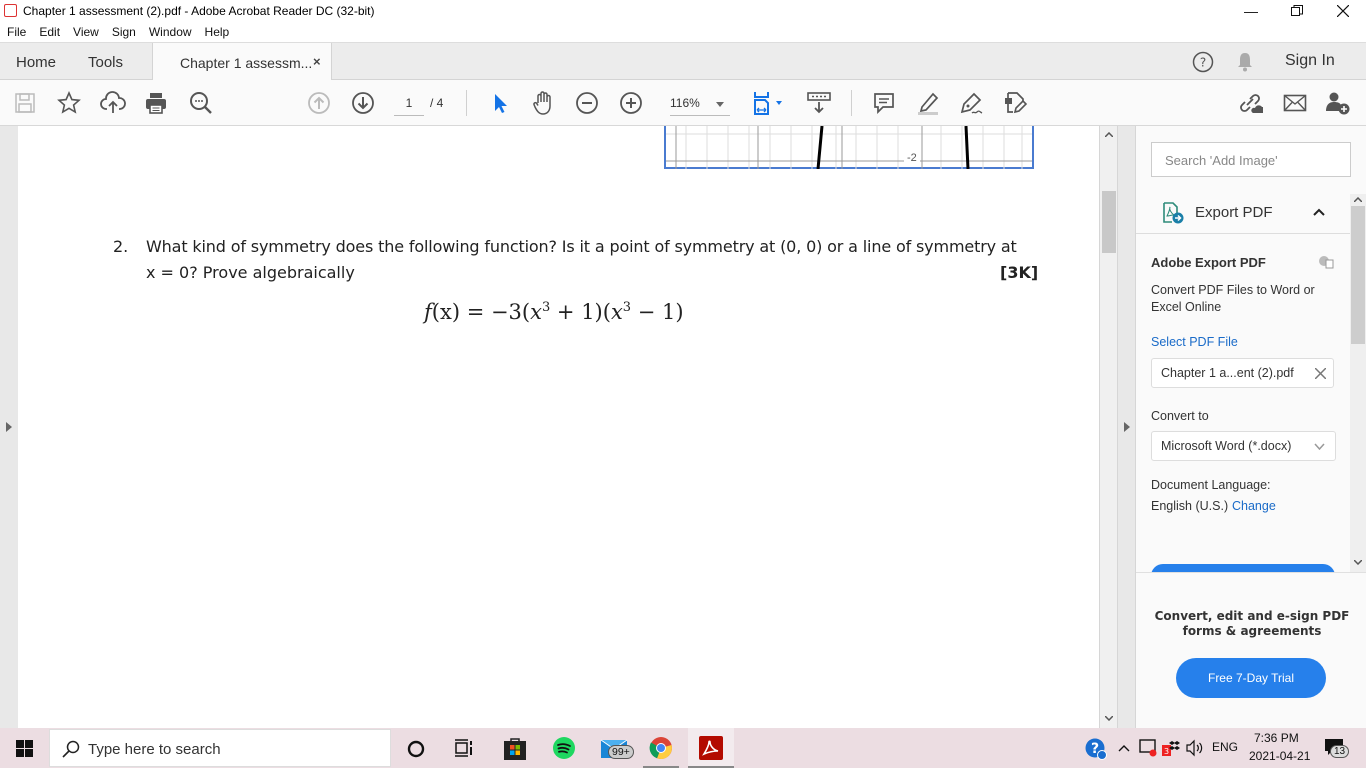 This screenshot has height=768, width=1366. What do you see at coordinates (1251, 11) in the screenshot?
I see `minimize-button: —` at bounding box center [1251, 11].